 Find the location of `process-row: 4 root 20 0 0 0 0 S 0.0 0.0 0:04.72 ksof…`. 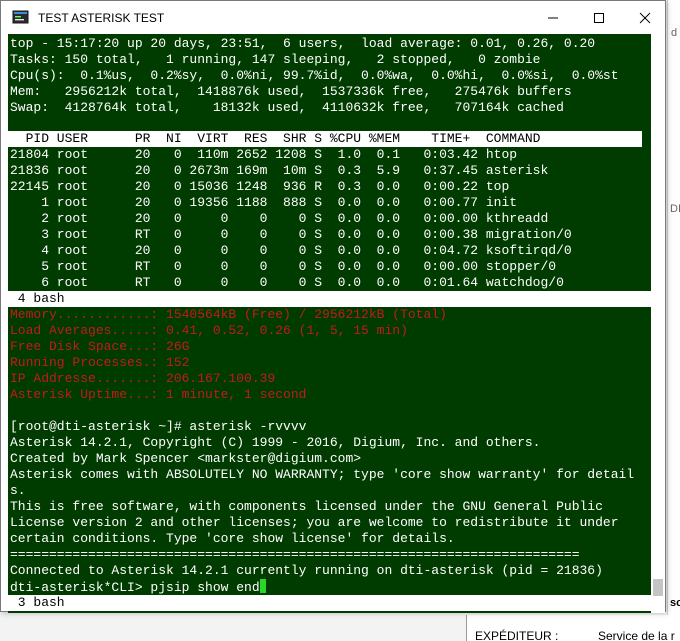

process-row: 4 root 20 0 0 0 0 S 0.0 0.0 0:04.72 ksof… is located at coordinates (291, 250).